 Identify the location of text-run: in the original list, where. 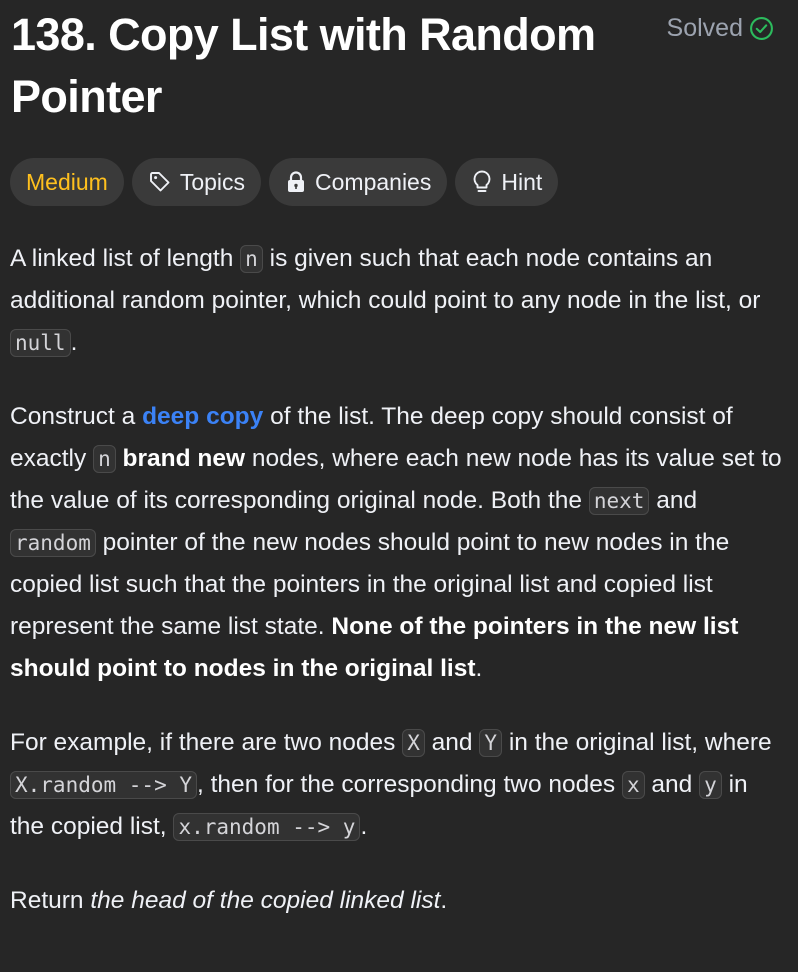
(637, 742).